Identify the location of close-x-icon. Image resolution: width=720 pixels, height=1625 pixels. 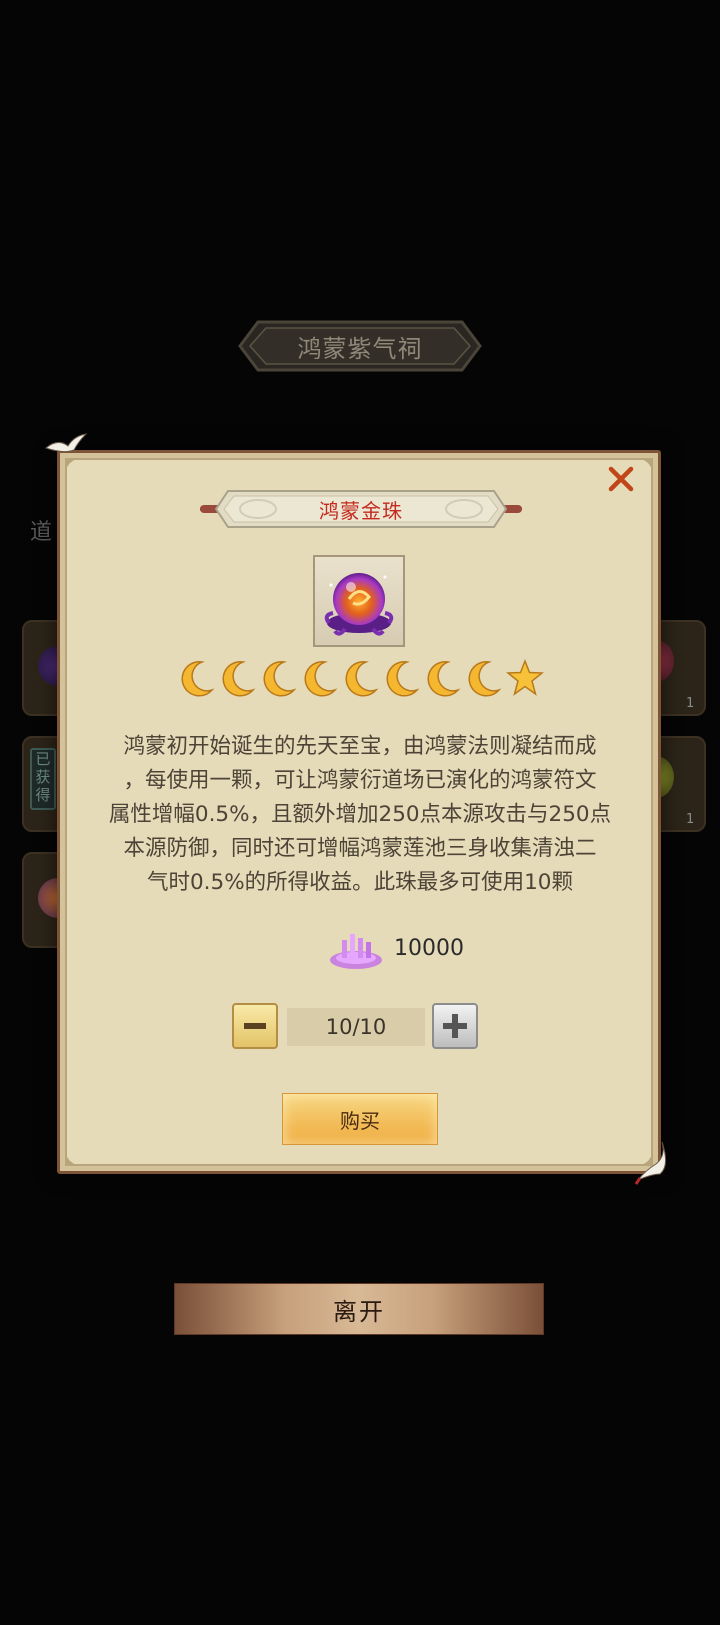
(621, 479).